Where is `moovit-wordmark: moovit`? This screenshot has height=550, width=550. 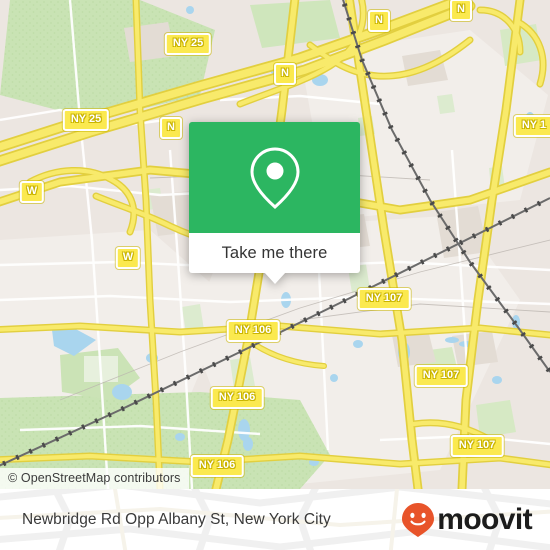 moovit-wordmark: moovit is located at coordinates (484, 519).